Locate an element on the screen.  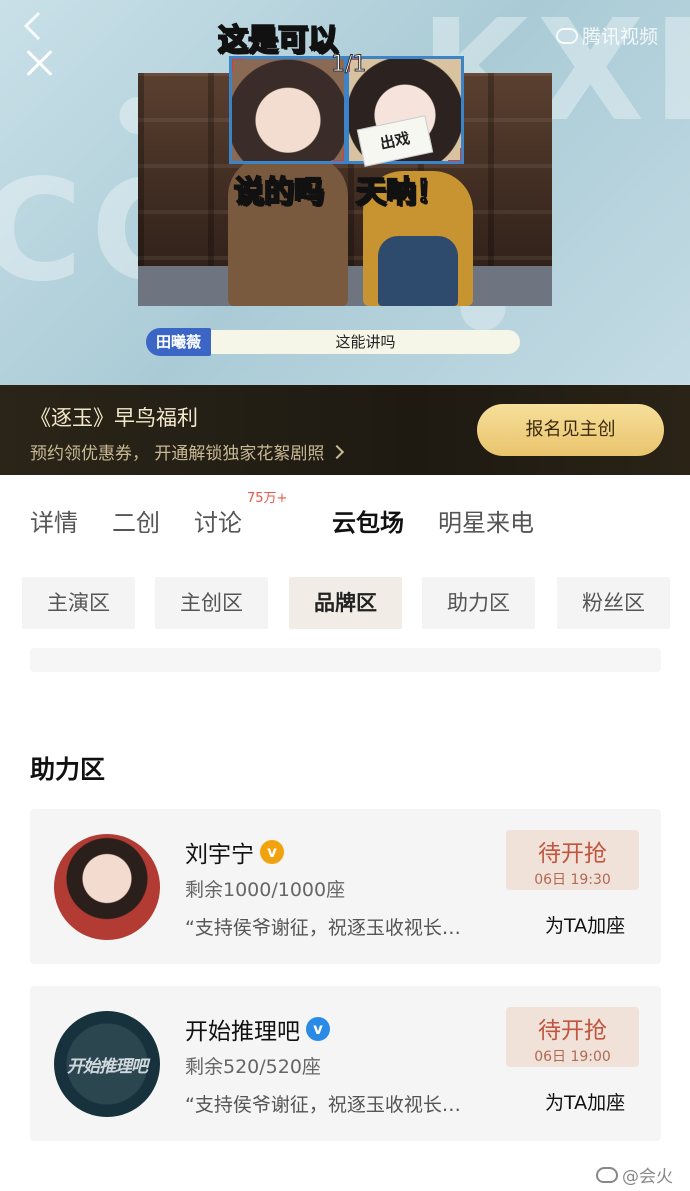
speaker-subtitle: 这能讲吗 is located at coordinates (365, 342).